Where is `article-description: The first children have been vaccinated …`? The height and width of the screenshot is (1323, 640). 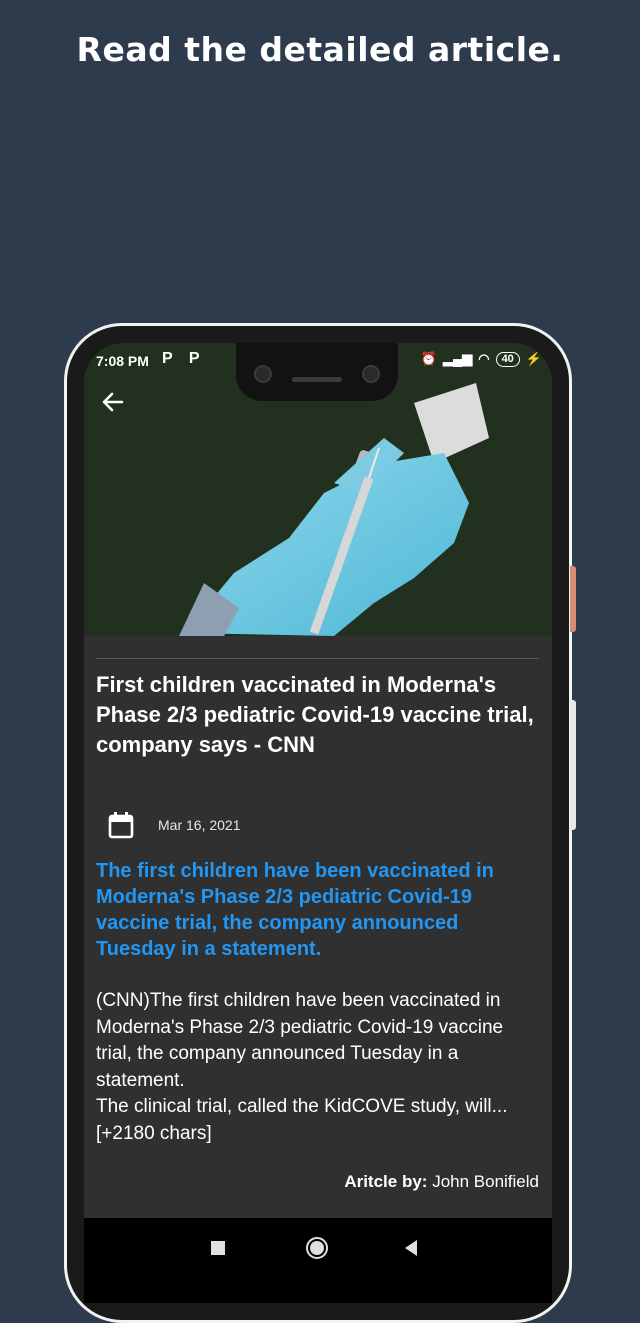 article-description: The first children have been vaccinated … is located at coordinates (295, 910).